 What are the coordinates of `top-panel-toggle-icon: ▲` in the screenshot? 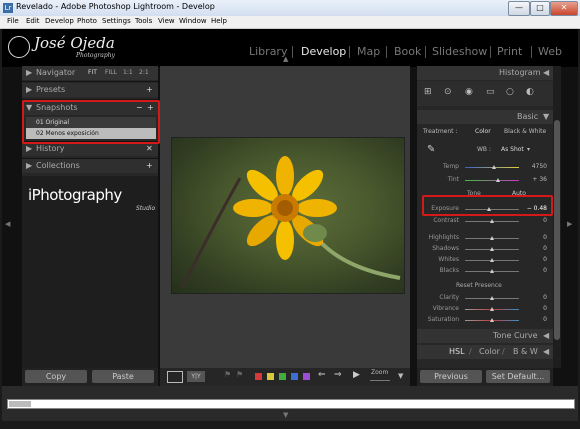 It's located at (285, 59).